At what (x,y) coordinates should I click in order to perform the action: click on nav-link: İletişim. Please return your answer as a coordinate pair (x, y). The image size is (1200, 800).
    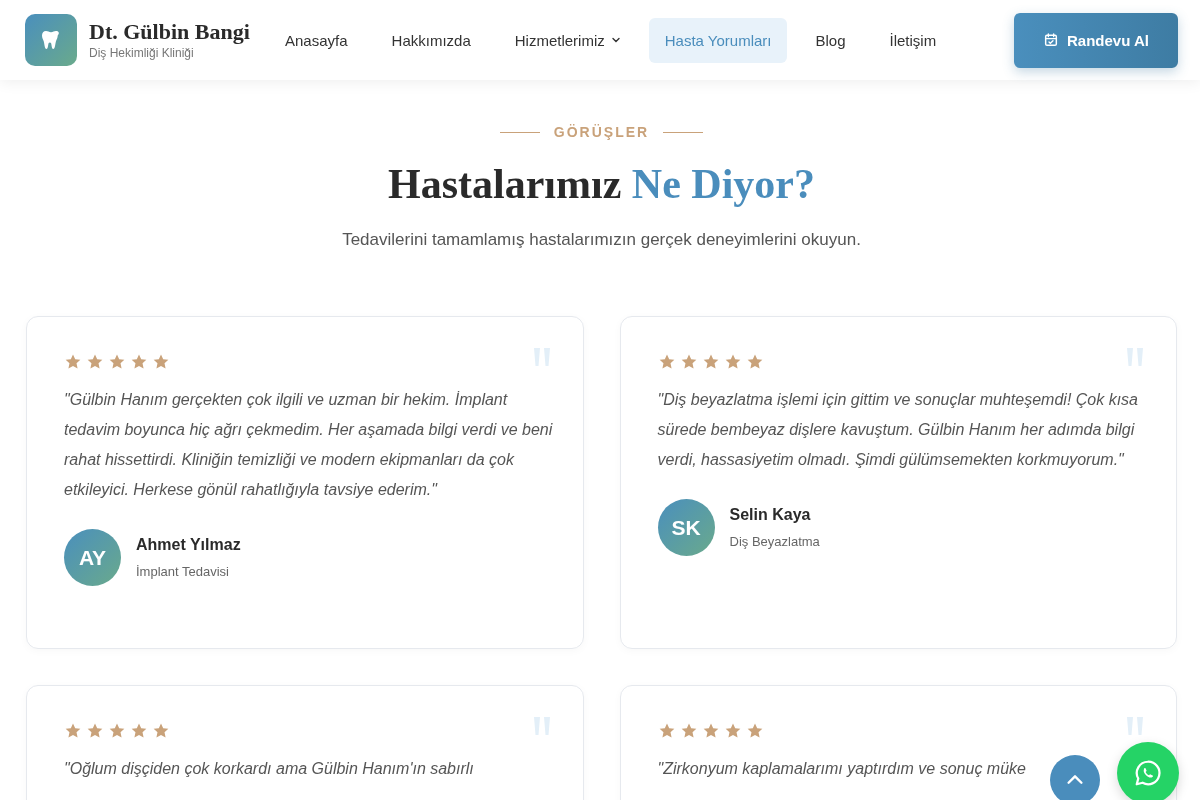
    Looking at the image, I should click on (913, 40).